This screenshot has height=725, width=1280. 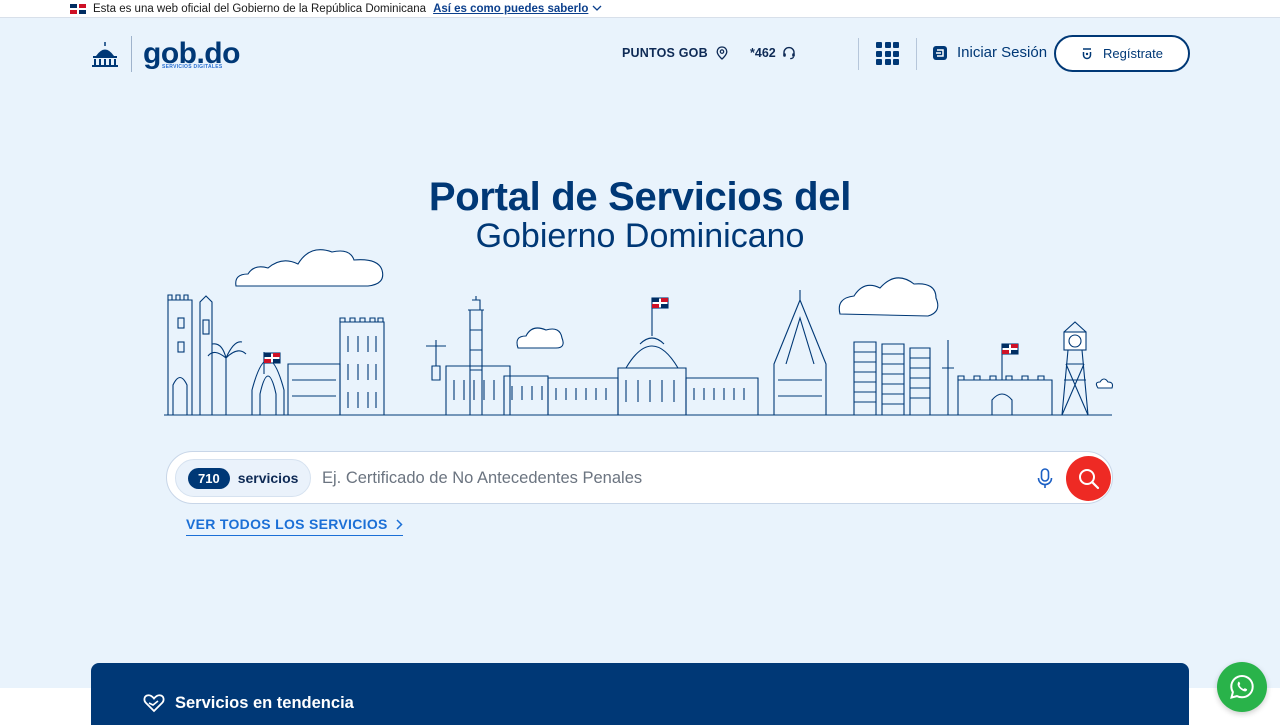 I want to click on register-icon, so click(x=1087, y=54).